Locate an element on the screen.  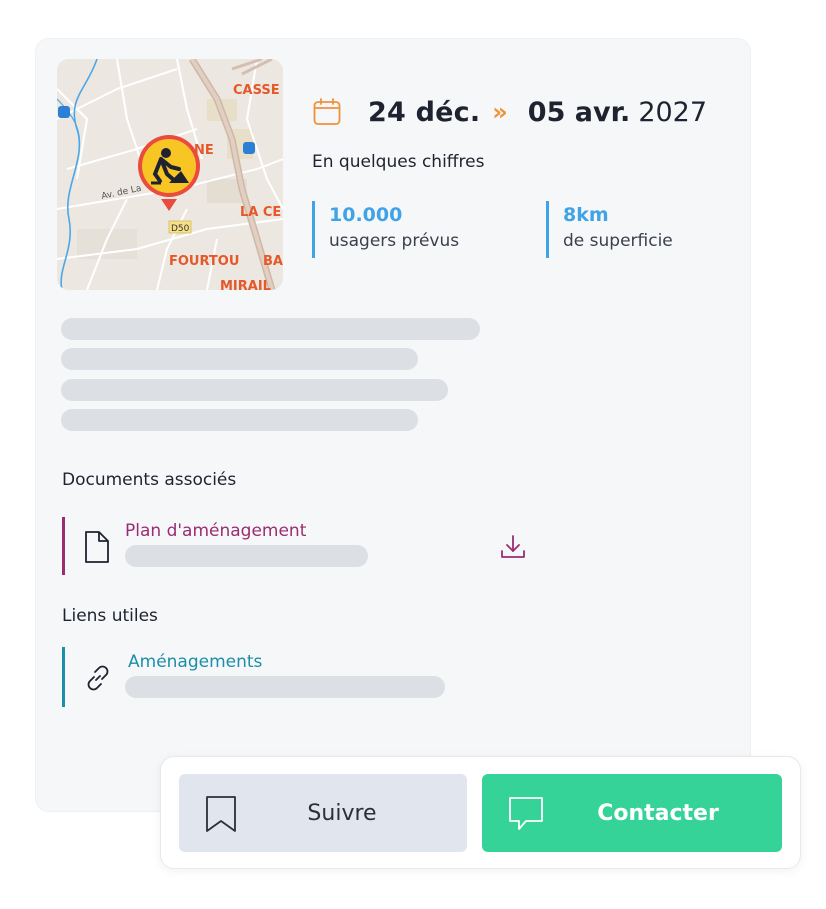
map-label-casse: CASSE is located at coordinates (256, 90).